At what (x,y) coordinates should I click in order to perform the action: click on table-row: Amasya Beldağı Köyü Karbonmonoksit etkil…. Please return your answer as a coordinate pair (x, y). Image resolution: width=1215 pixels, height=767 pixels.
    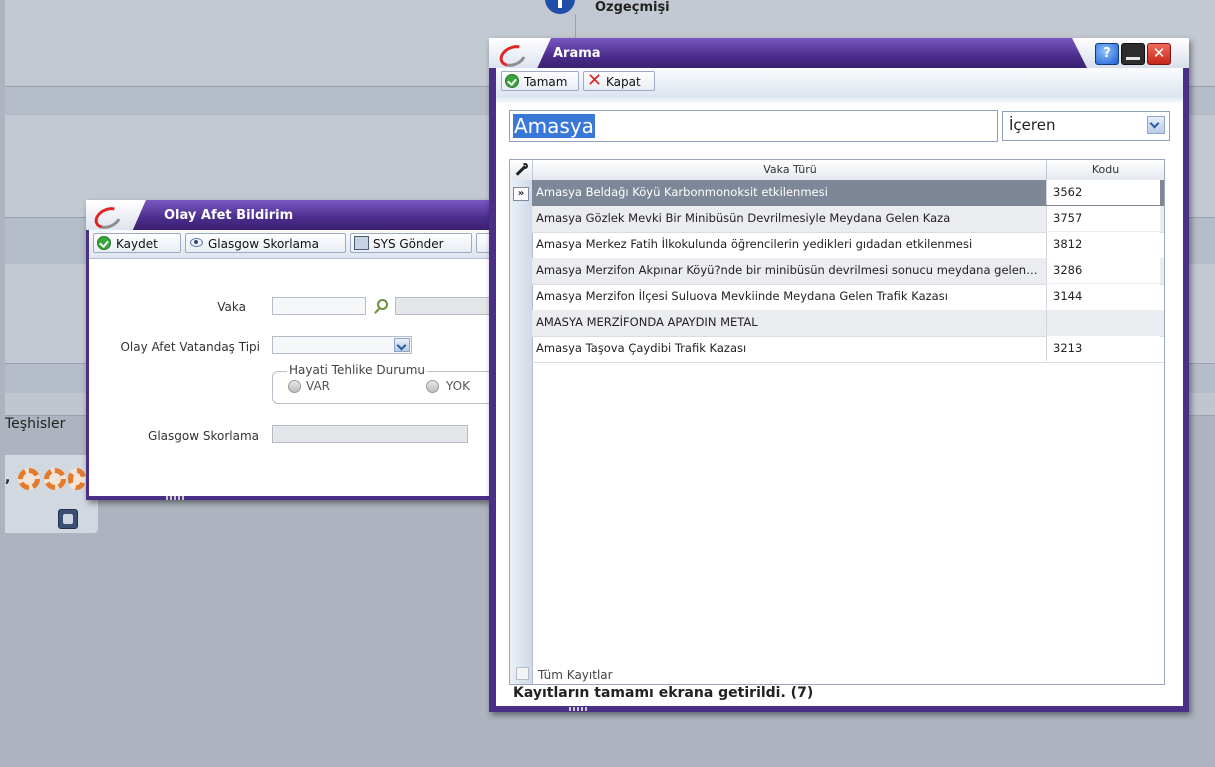
    Looking at the image, I should click on (848, 193).